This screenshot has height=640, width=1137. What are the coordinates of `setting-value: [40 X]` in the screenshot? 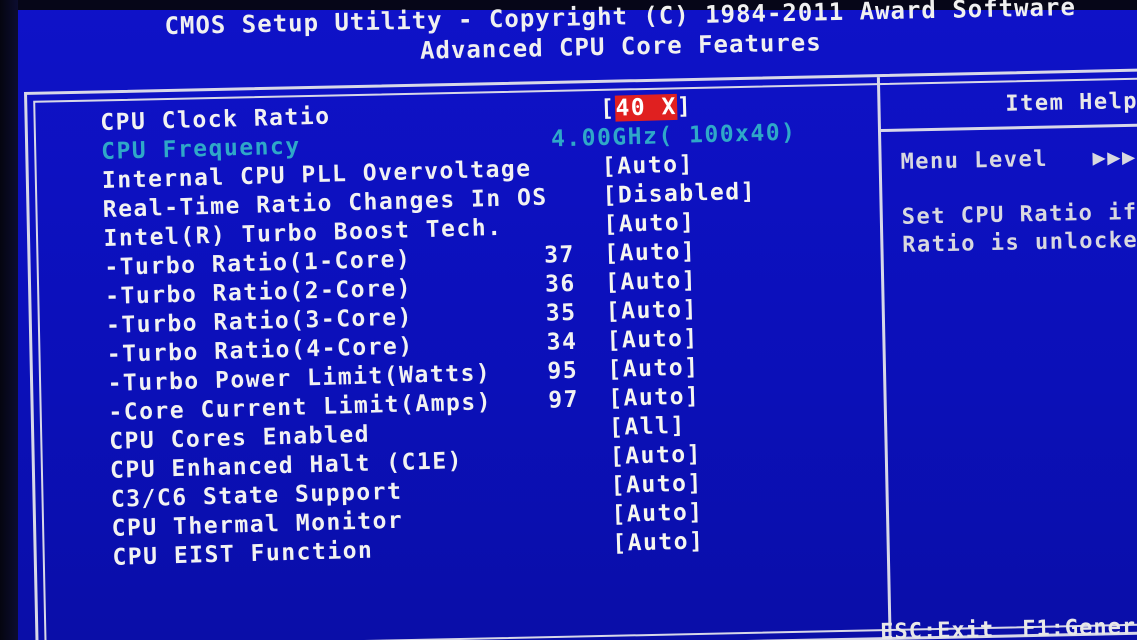 It's located at (646, 107).